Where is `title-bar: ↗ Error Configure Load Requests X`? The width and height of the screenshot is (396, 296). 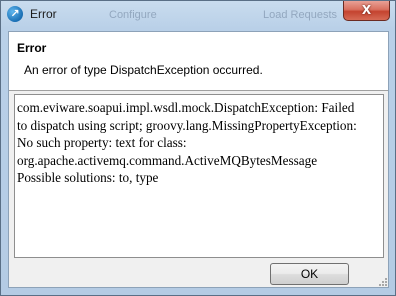 title-bar: ↗ Error Configure Load Requests X is located at coordinates (198, 15).